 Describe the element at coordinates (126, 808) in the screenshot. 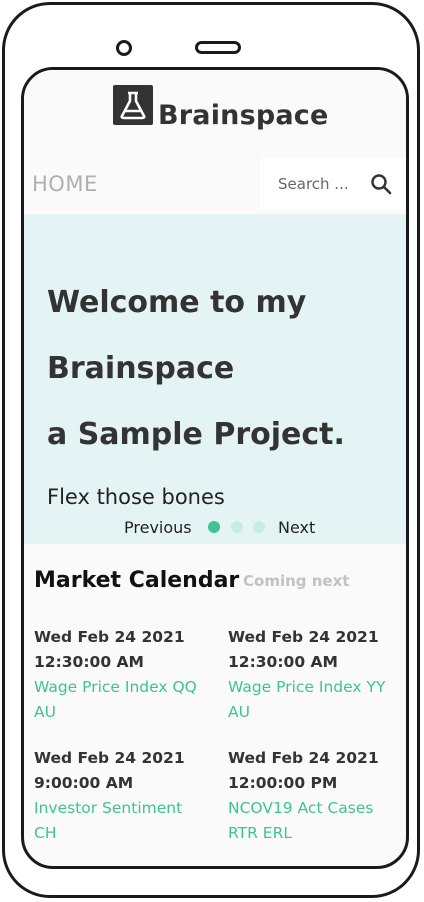

I see `event-name: Investor Sentiment` at that location.